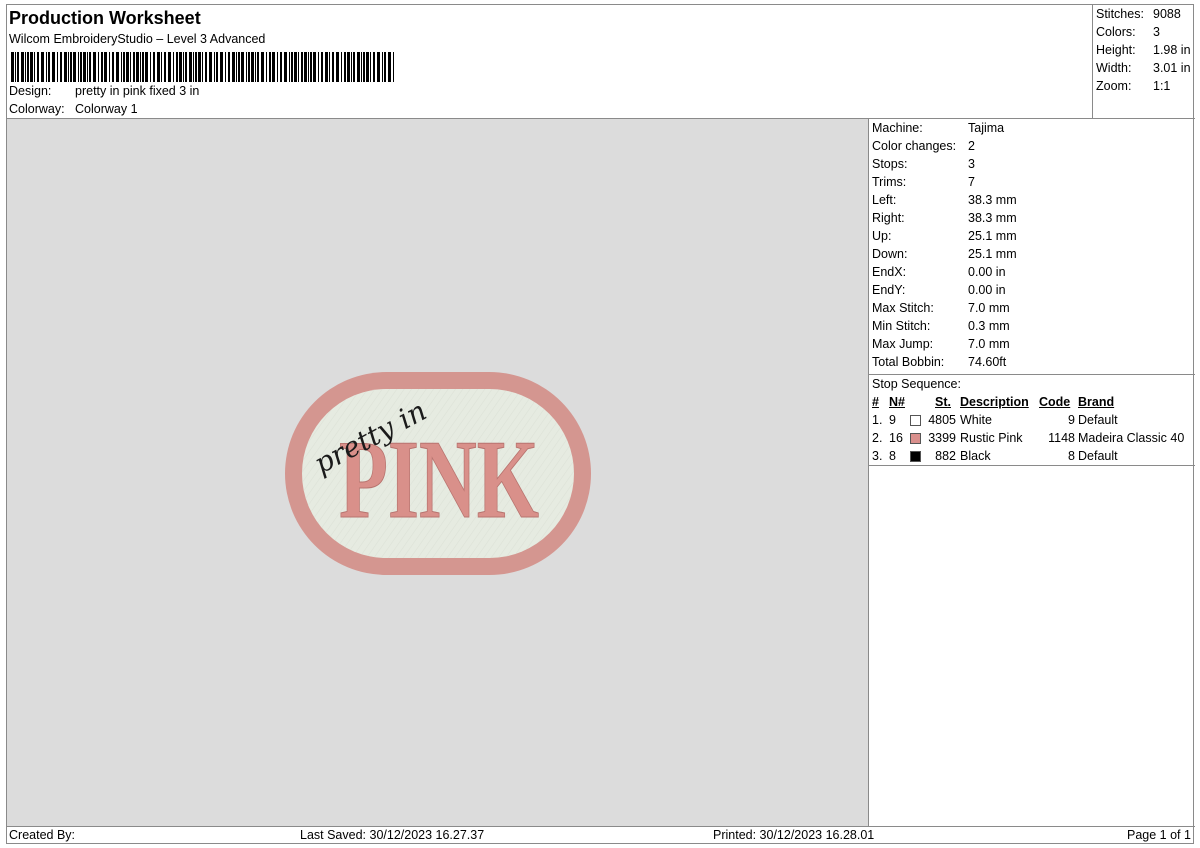  I want to click on design-name: pretty in pink fixed 3 in, so click(137, 91).